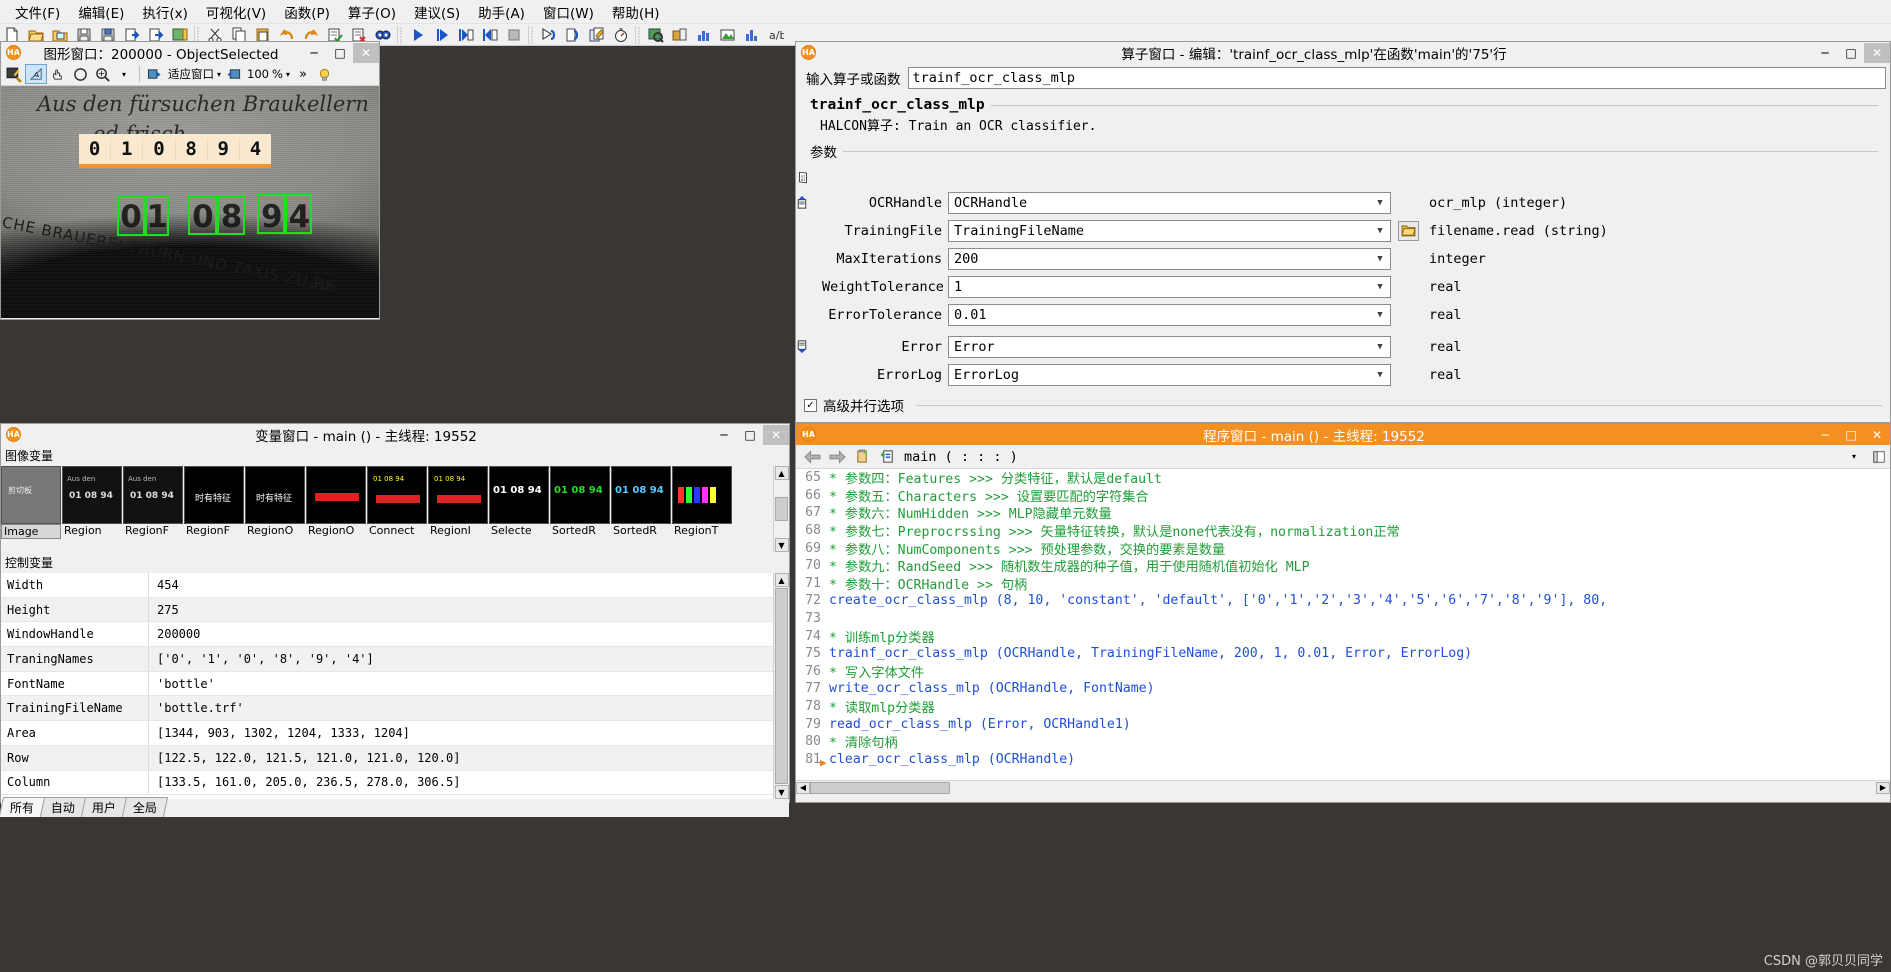 This screenshot has width=1891, height=972. Describe the element at coordinates (366, 52) in the screenshot. I see `graphics-close-button: ✕` at that location.